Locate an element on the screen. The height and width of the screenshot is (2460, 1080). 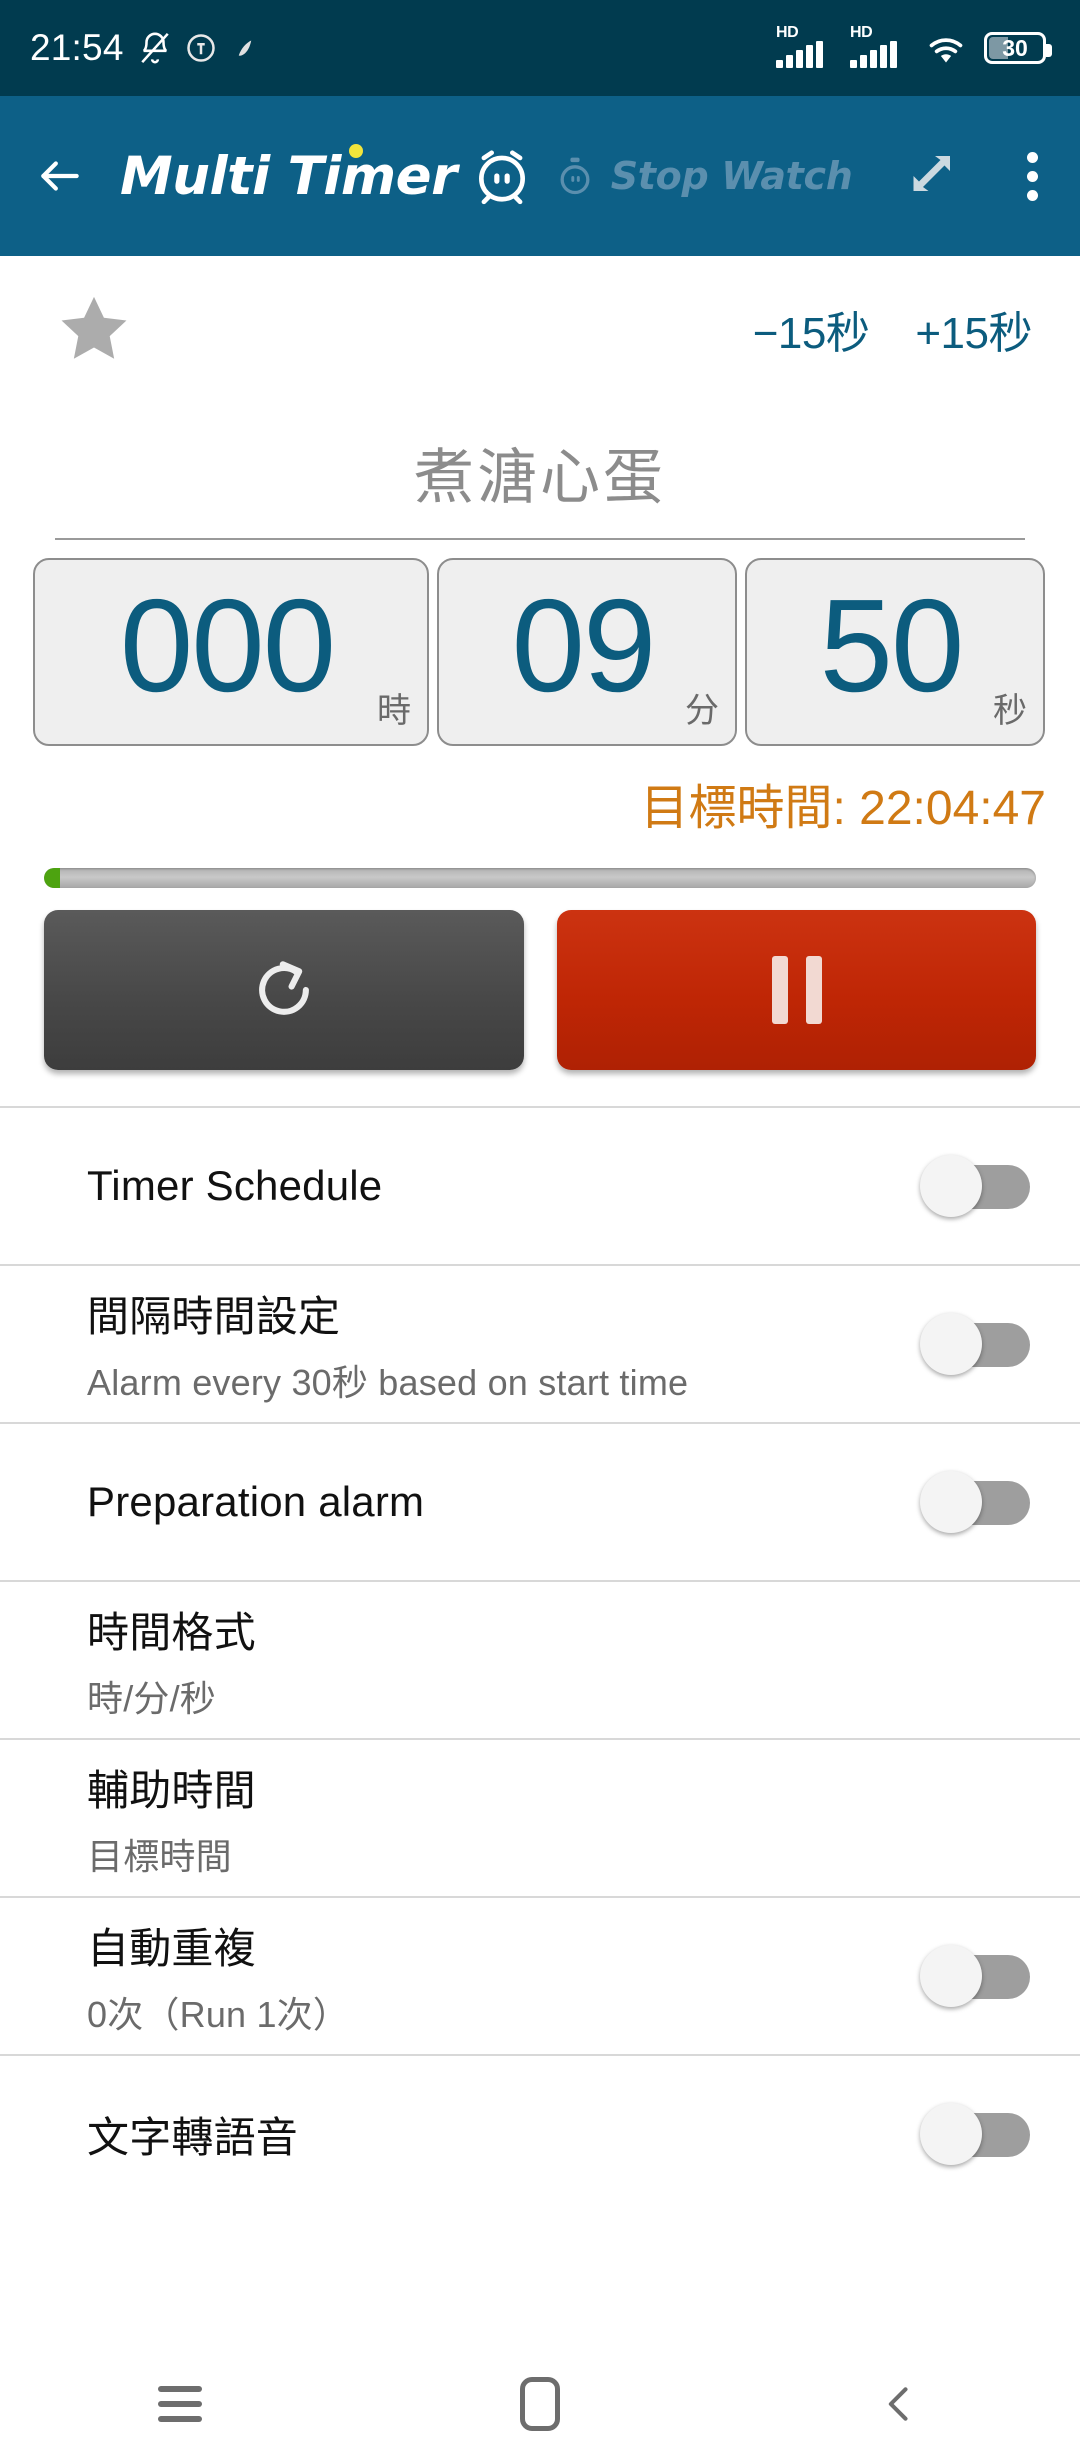
setting-toggle-preparation-alarm is located at coordinates (975, 1502).